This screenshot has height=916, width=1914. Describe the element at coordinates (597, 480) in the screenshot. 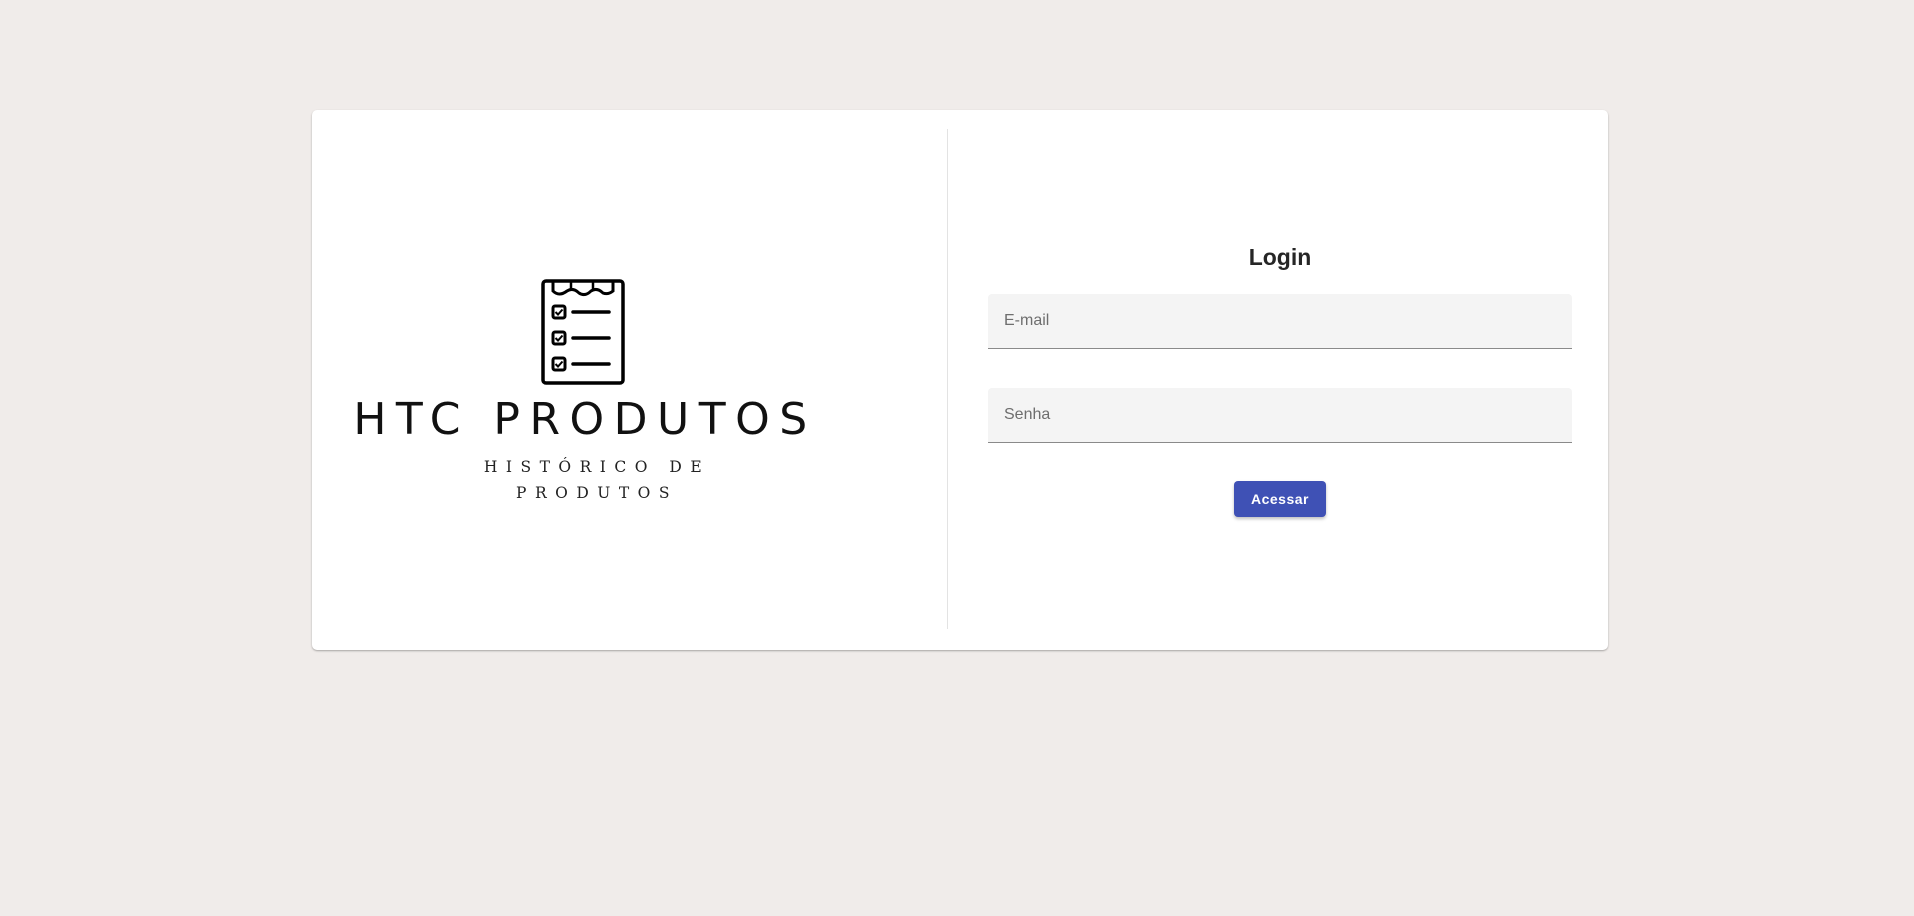

I see `brand-subtitle: HISTÓRICO DE PRODUTOS` at that location.